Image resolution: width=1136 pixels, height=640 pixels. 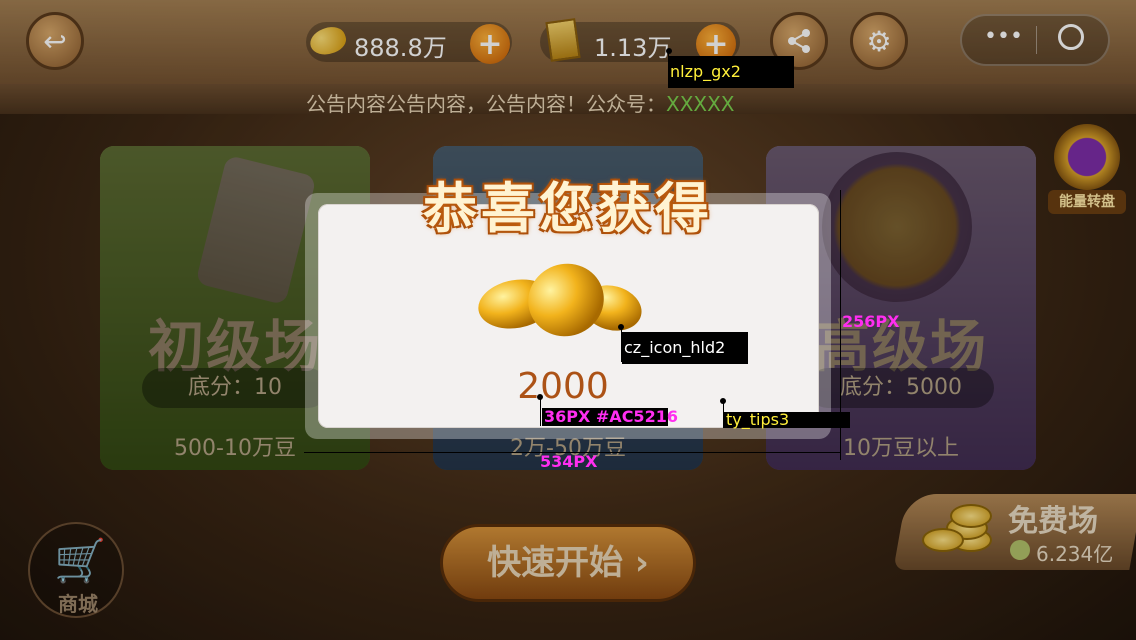 I want to click on annotation-leader, so click(x=540, y=411).